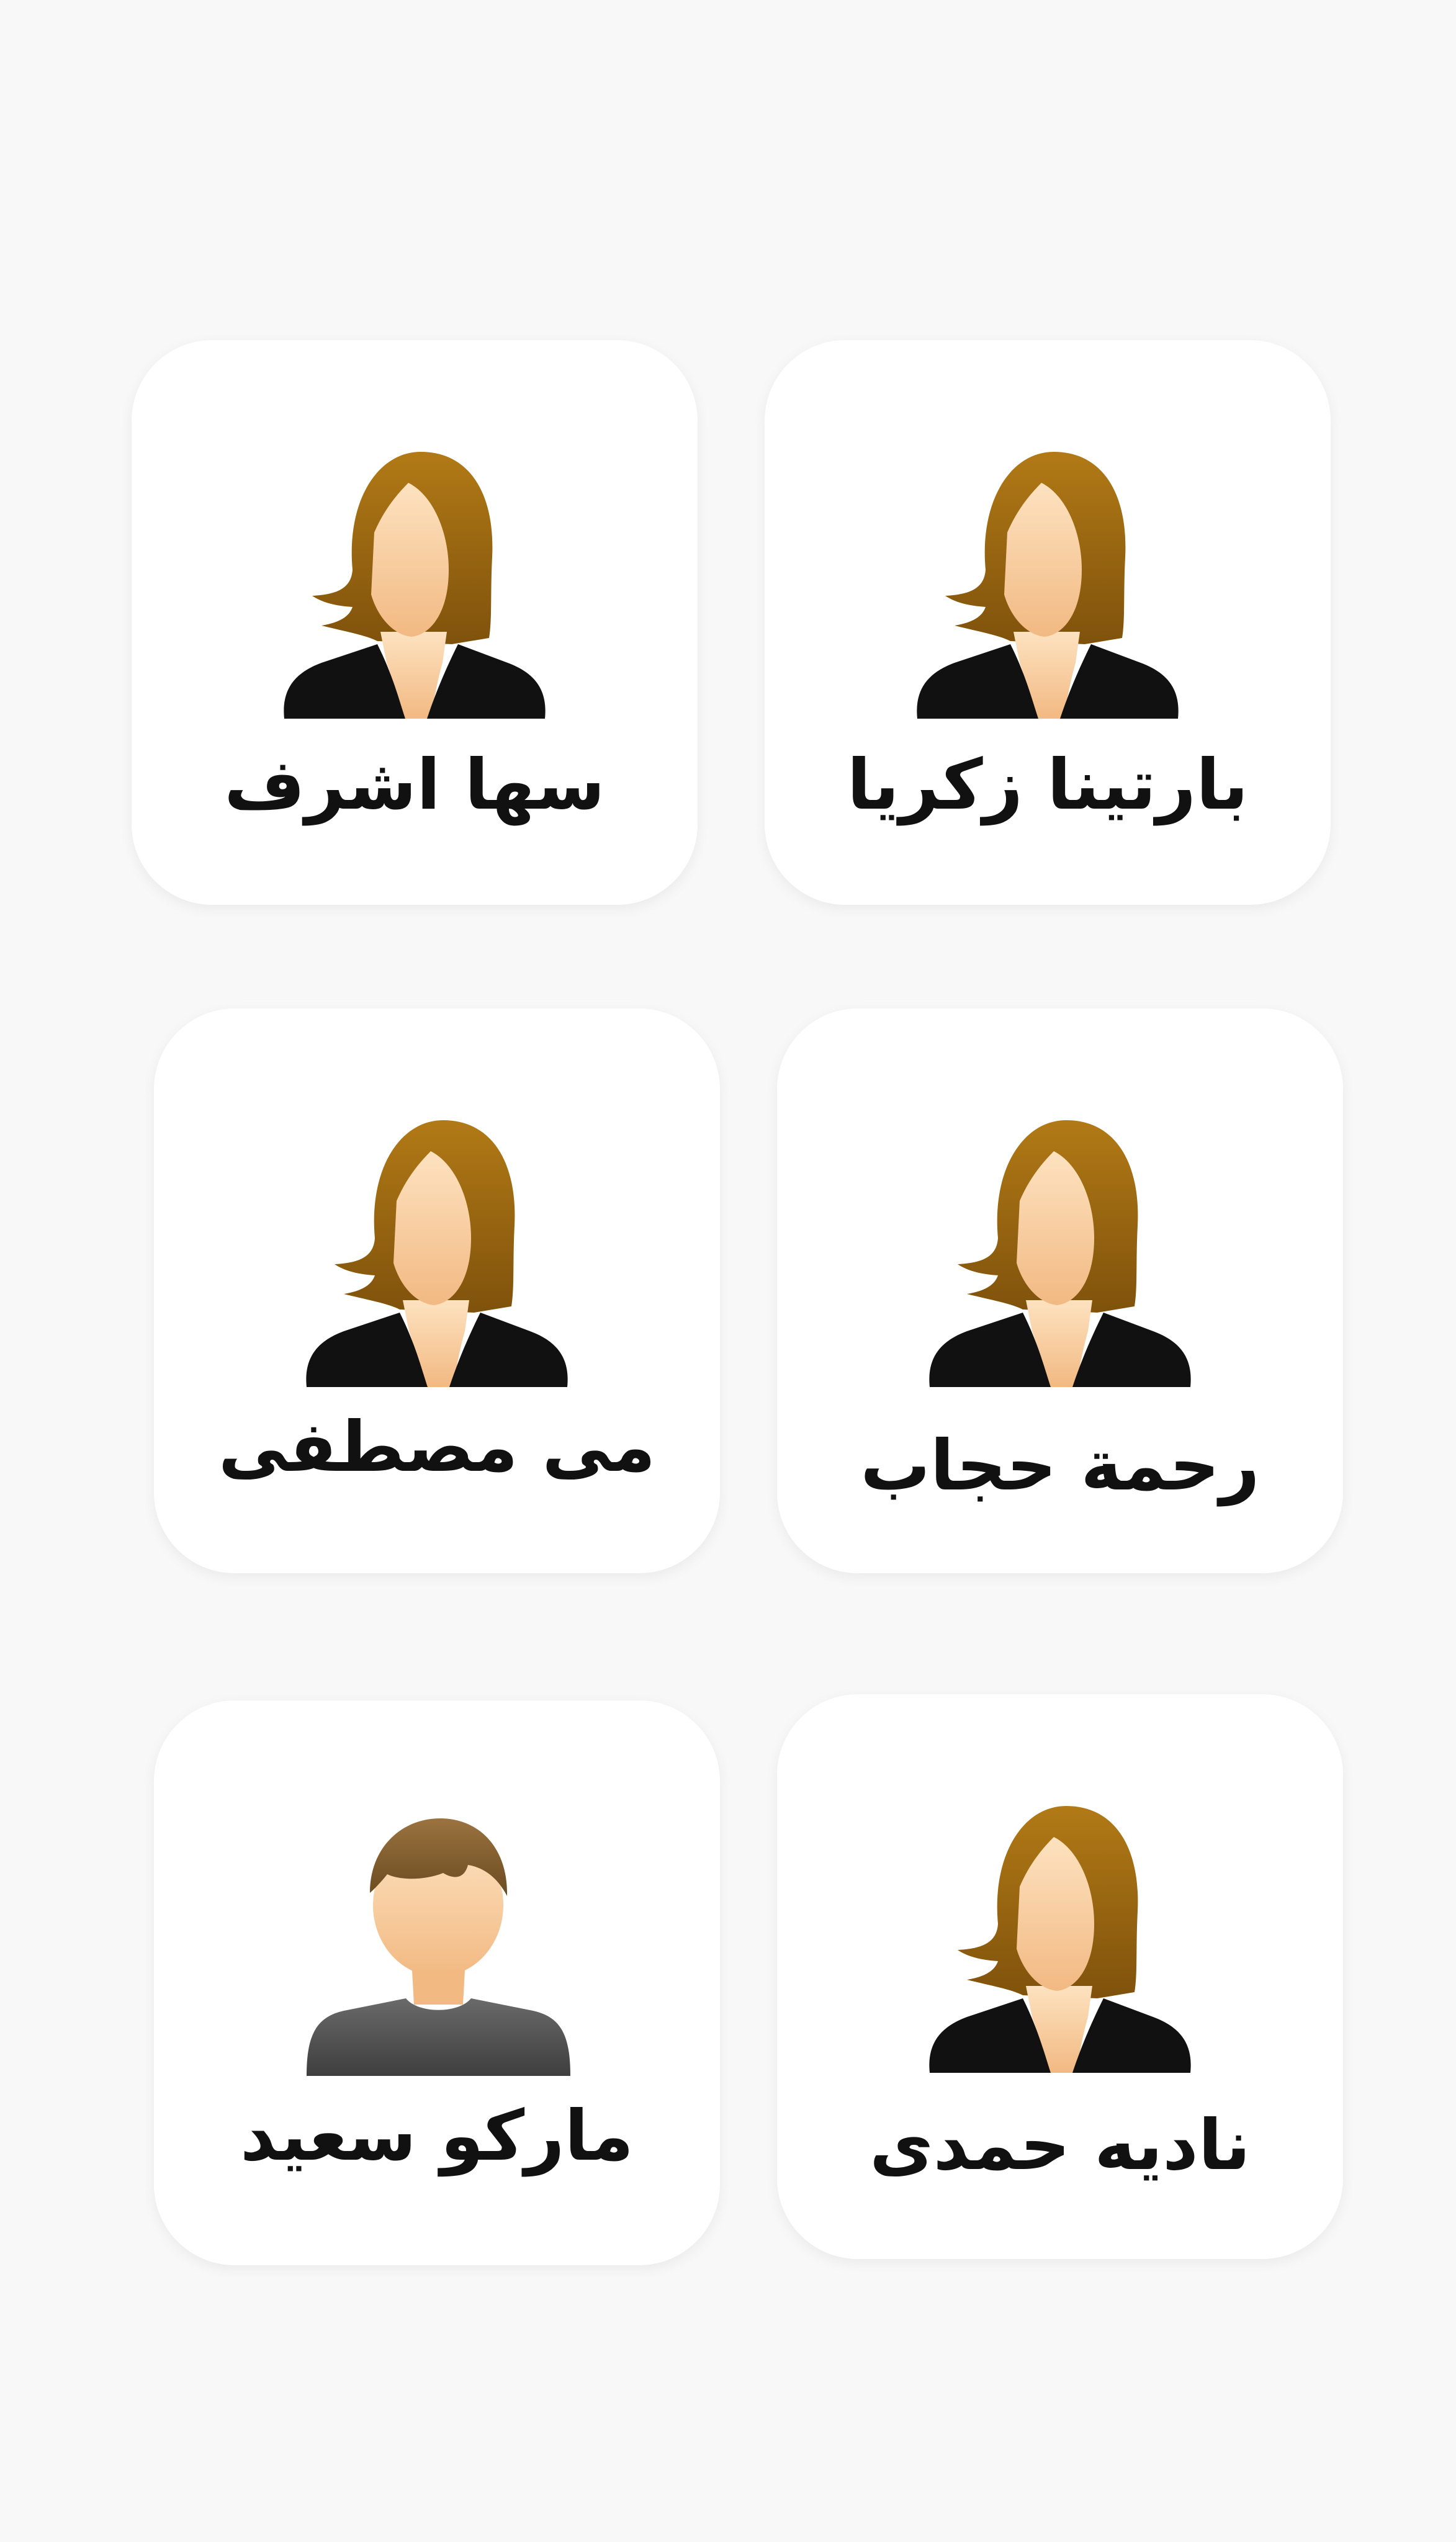 This screenshot has width=1456, height=2542. I want to click on contact-card-5: ناديه حمدى, so click(1060, 1977).